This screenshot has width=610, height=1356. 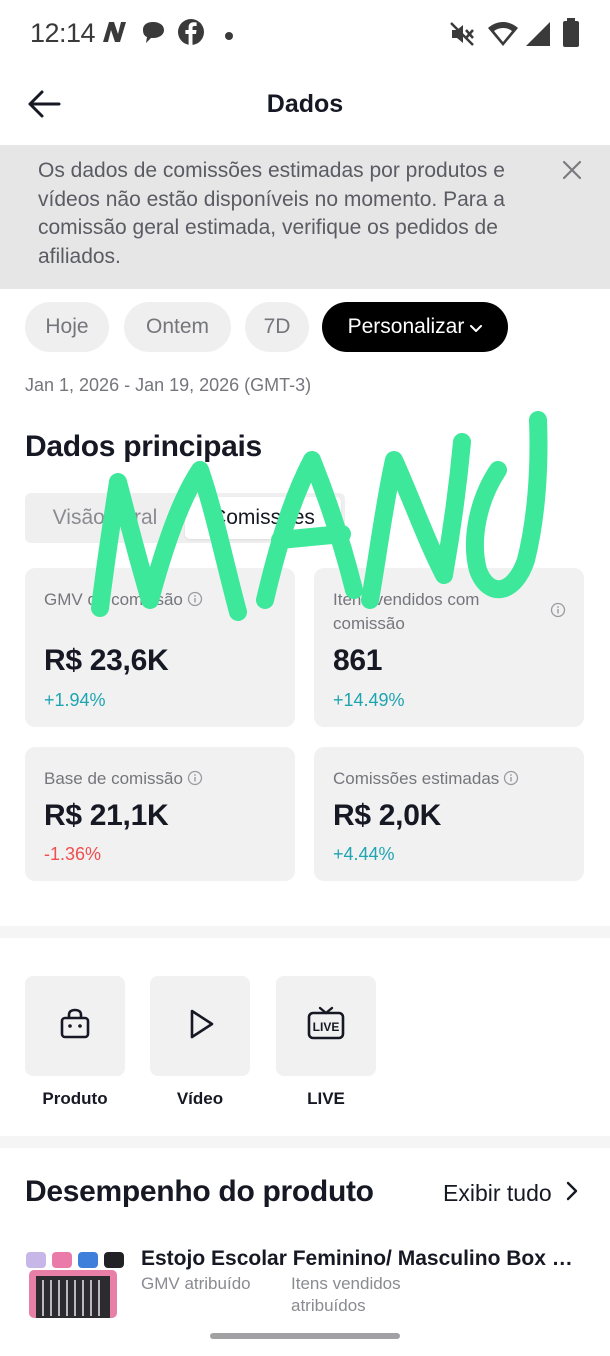 I want to click on metric-value: R$ 2,0K, so click(x=387, y=815).